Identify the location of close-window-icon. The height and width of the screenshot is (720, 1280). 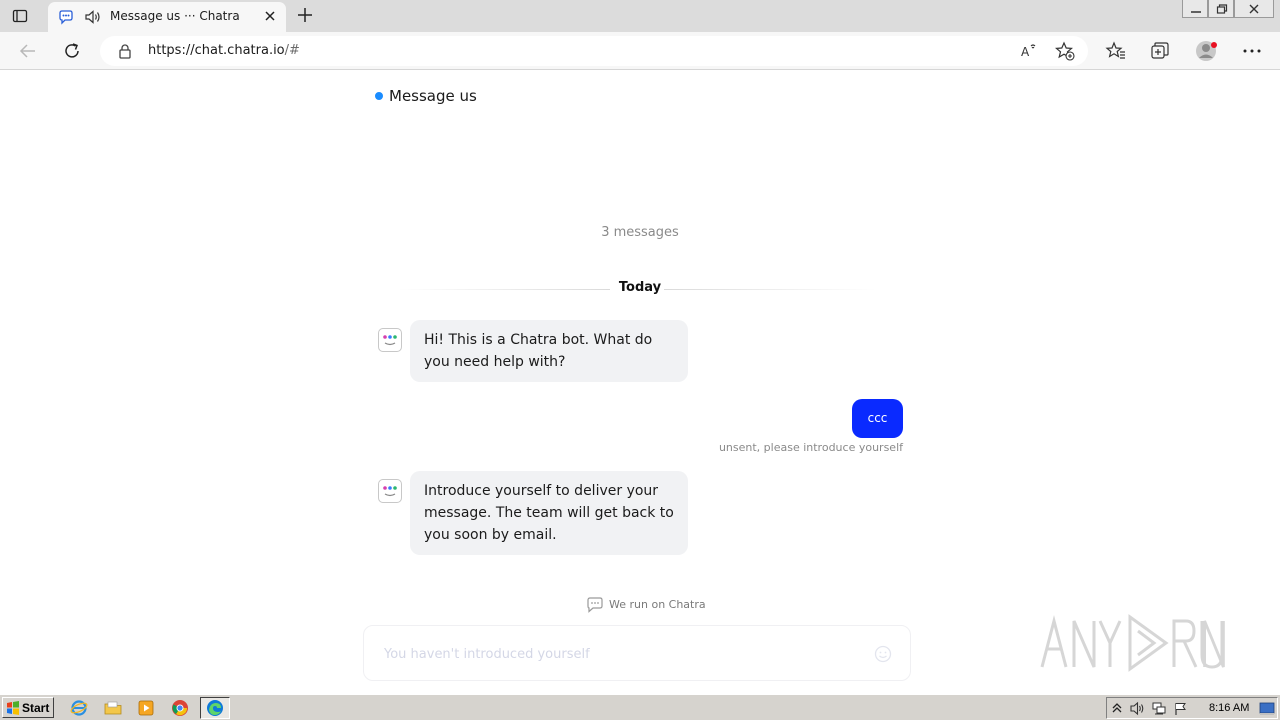
(1254, 9).